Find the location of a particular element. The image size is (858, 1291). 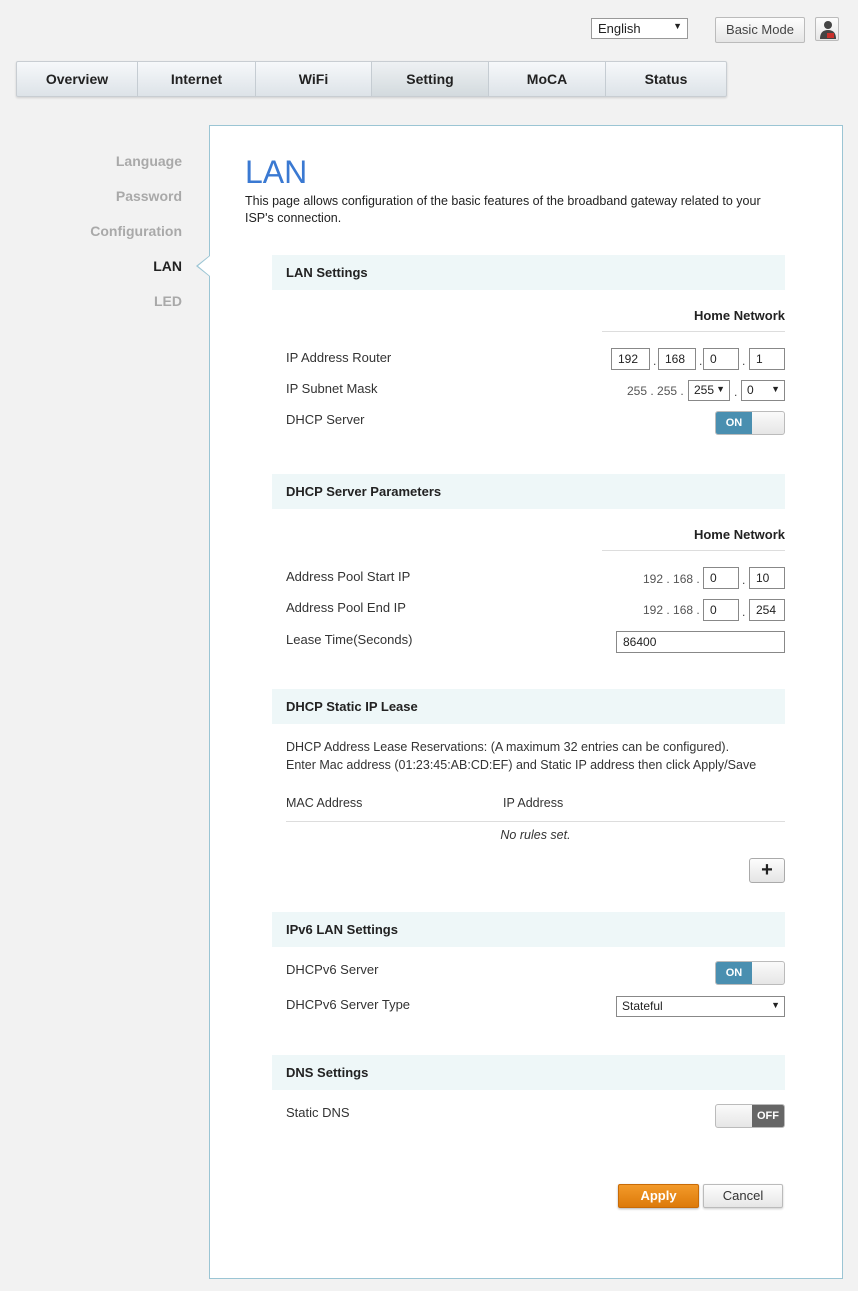

column-mac-address: MAC Address is located at coordinates (324, 803).